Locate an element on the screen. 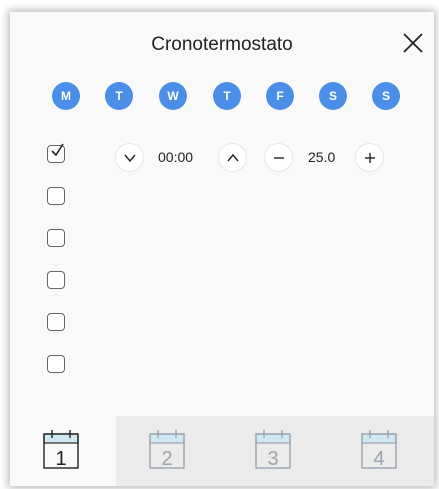 The image size is (439, 489). day-wednesday-button: W is located at coordinates (173, 96).